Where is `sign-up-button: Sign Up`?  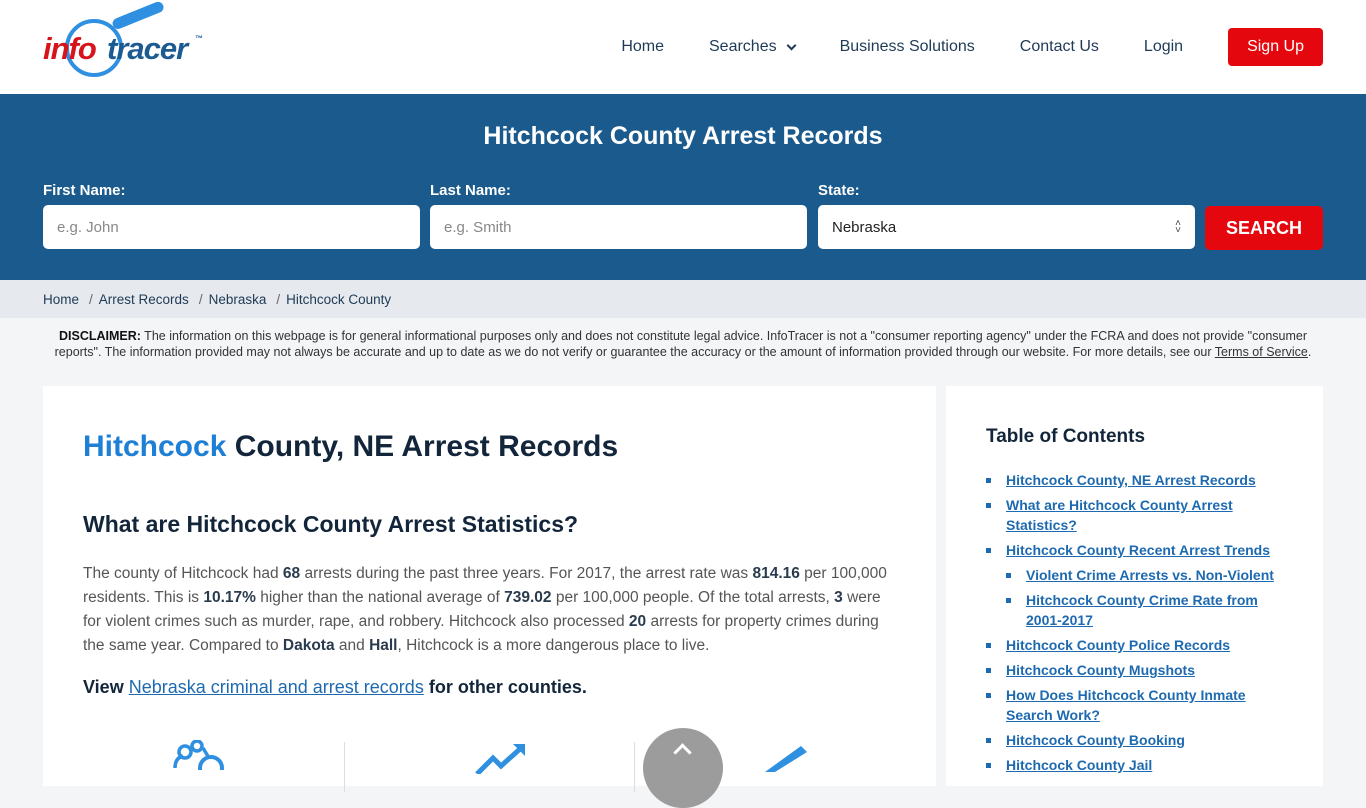 sign-up-button: Sign Up is located at coordinates (1275, 47).